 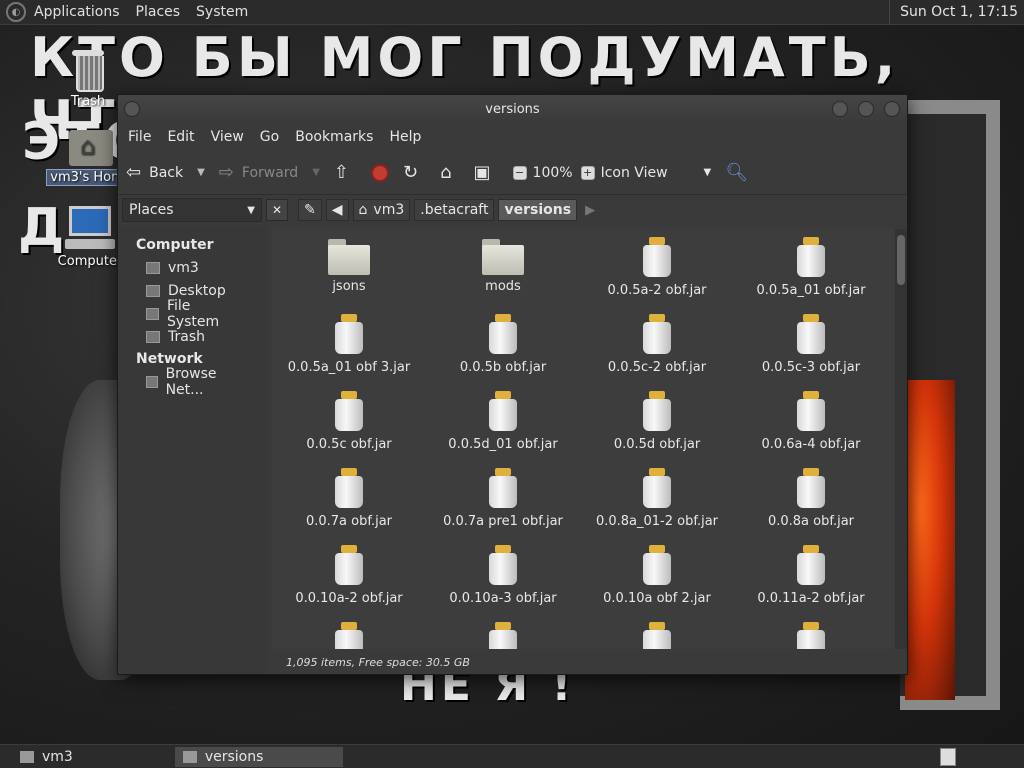 I want to click on pencil-icon: ✎, so click(x=310, y=210).